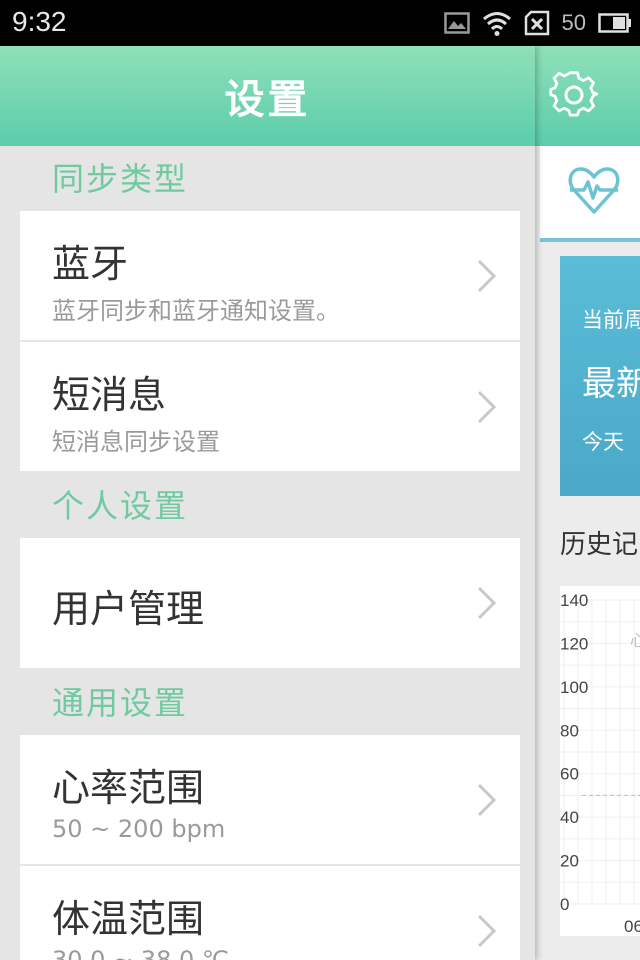  Describe the element at coordinates (136, 442) in the screenshot. I see `item-subtitle: 短消息同步设置` at that location.